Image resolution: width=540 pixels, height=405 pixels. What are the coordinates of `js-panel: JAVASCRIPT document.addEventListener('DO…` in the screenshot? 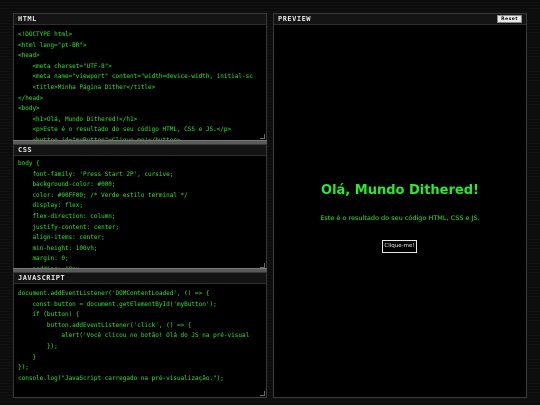 It's located at (140, 335).